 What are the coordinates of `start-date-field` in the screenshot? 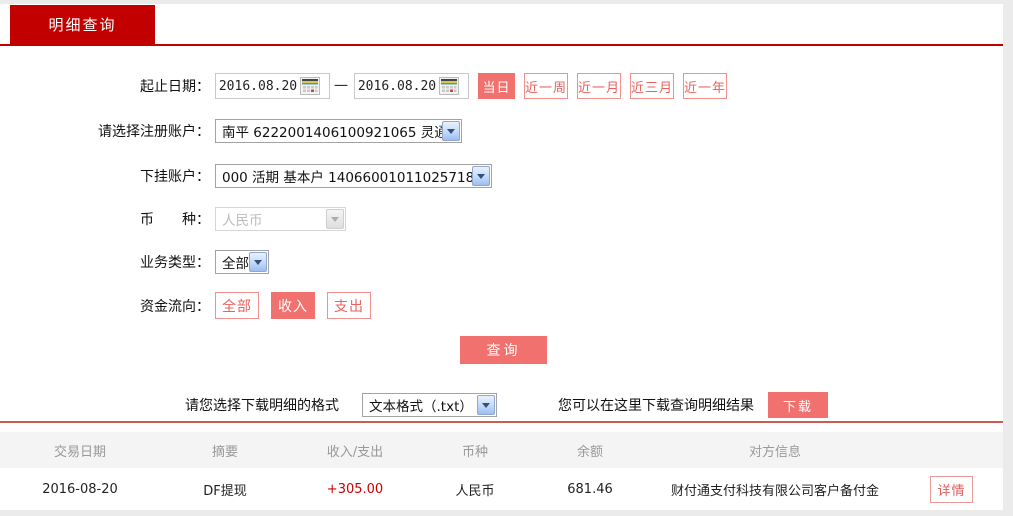 It's located at (272, 86).